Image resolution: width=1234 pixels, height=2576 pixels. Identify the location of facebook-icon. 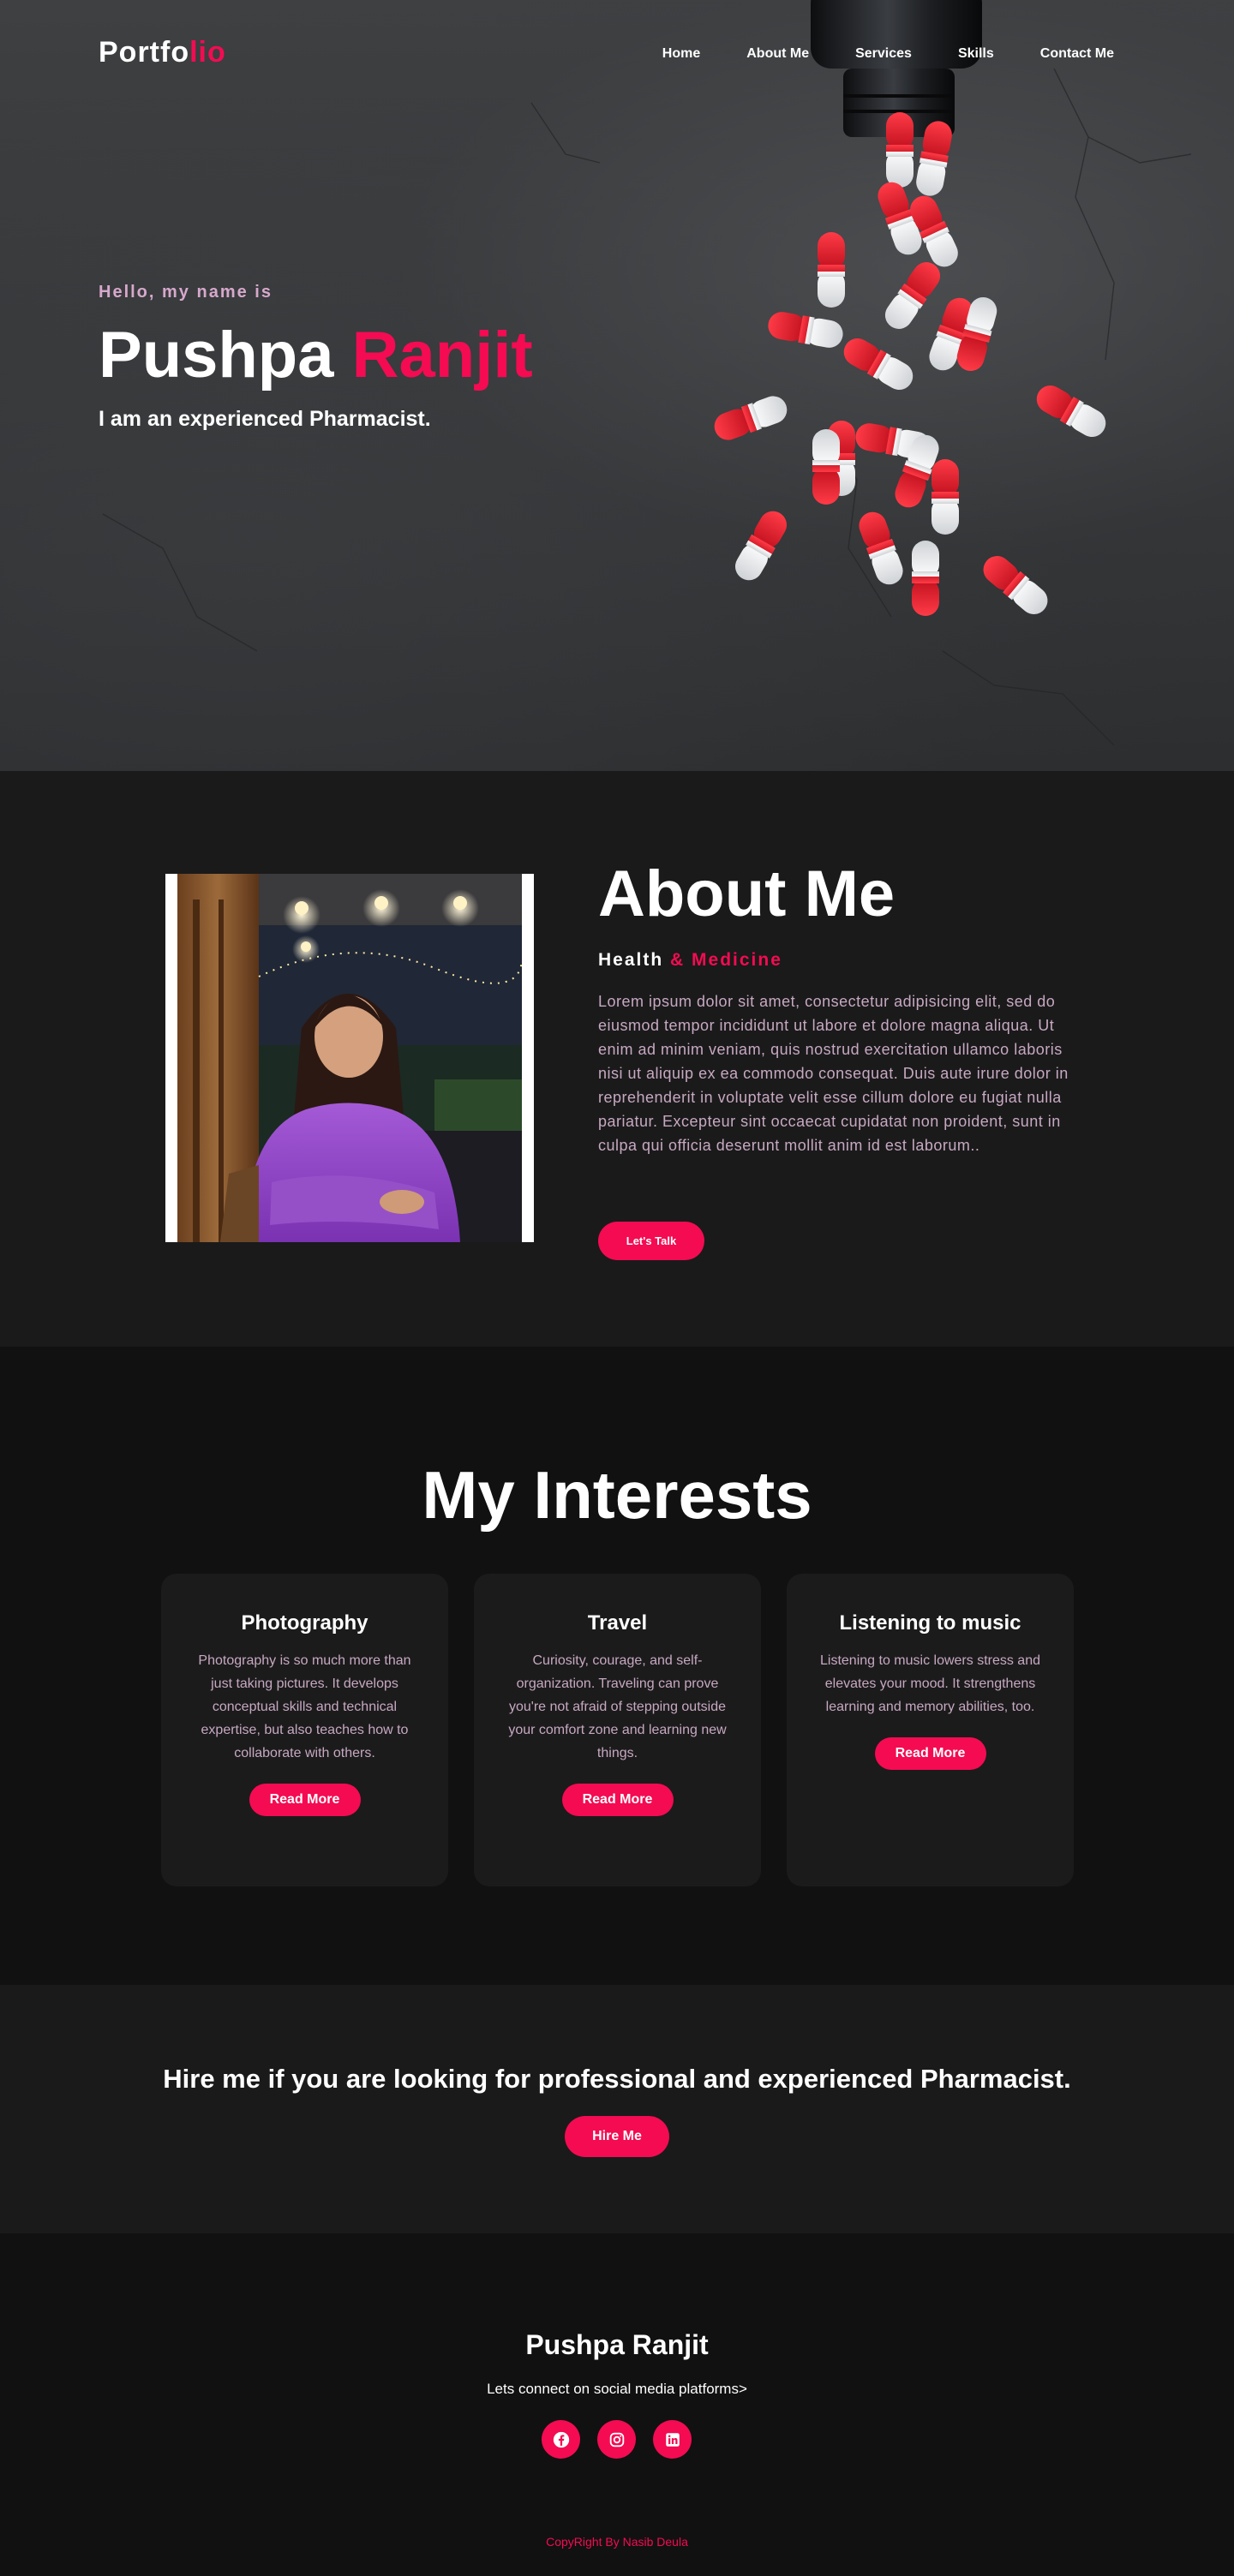
(561, 2439).